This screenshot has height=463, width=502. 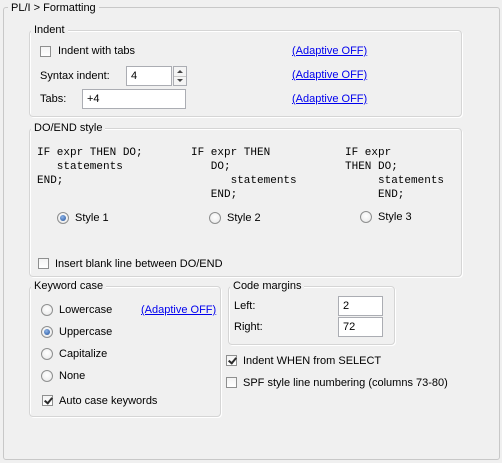 I want to click on tabs-label: Tabs:, so click(x=53, y=99).